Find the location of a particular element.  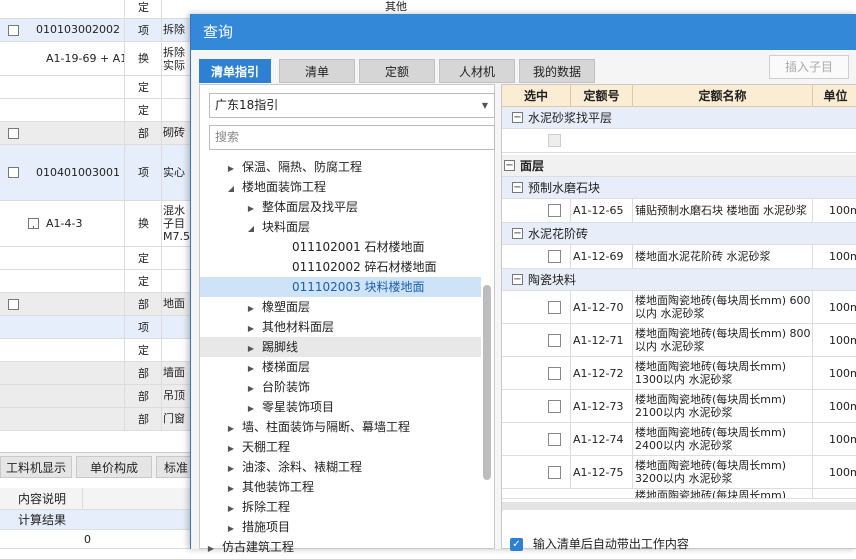

table-row: A1-12-70楼地面陶瓷地砖(每块周长mm) 600以内 水泥砂浆 100m2 is located at coordinates (679, 307).